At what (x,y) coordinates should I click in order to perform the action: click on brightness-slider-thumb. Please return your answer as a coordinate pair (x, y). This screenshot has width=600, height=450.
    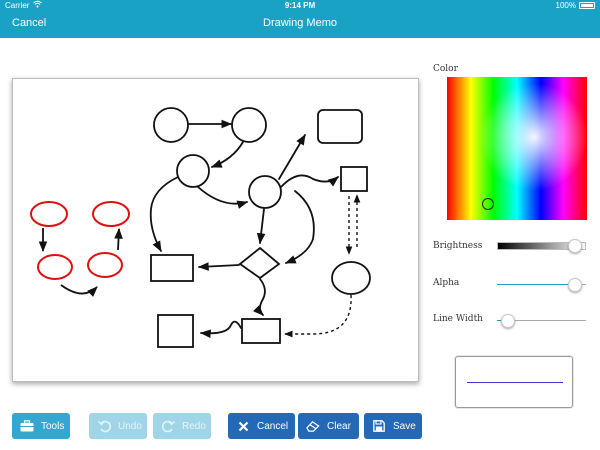
    Looking at the image, I should click on (575, 246).